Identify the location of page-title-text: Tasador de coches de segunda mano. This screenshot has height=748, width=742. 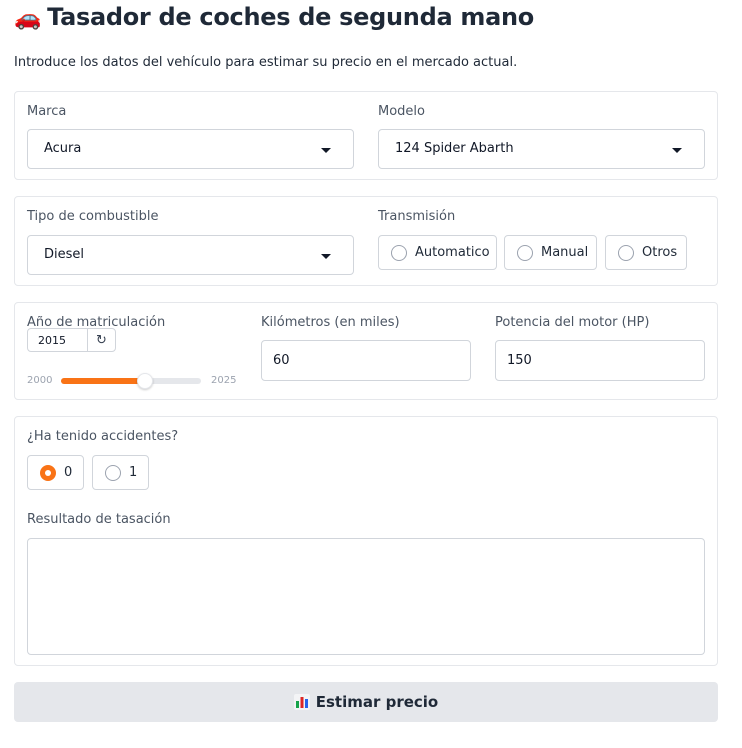
(290, 17).